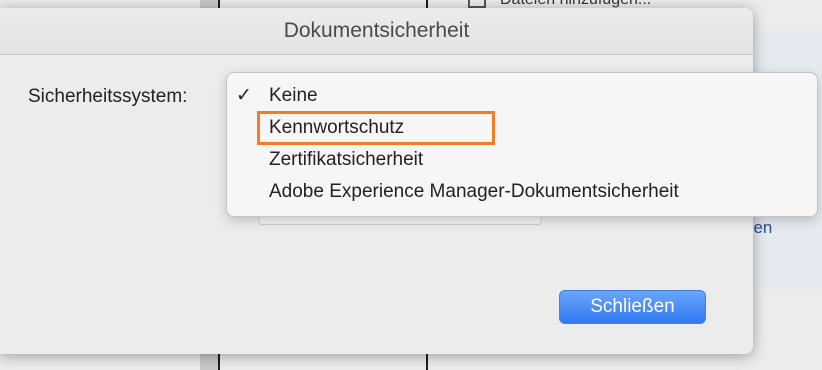  What do you see at coordinates (376, 128) in the screenshot?
I see `highlight-box` at bounding box center [376, 128].